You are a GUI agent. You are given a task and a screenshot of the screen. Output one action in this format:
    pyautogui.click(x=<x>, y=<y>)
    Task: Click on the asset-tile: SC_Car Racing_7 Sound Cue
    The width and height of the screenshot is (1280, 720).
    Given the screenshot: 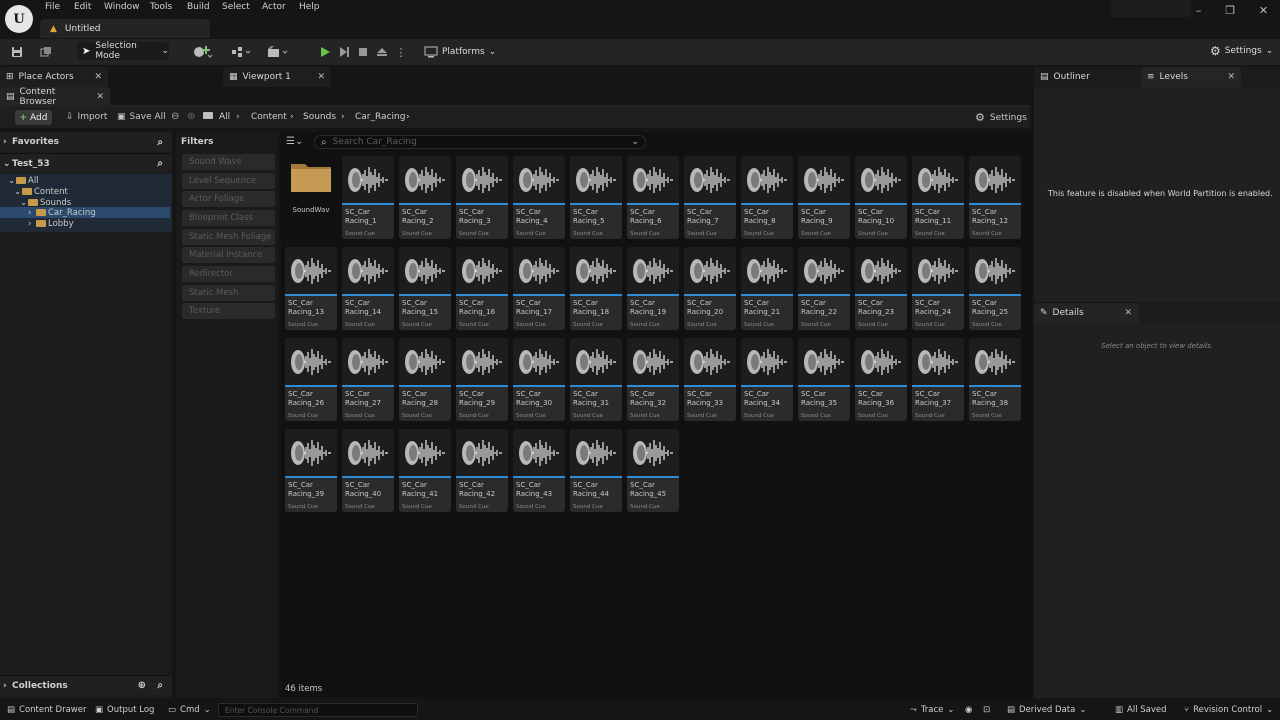 What is the action you would take?
    pyautogui.click(x=710, y=197)
    